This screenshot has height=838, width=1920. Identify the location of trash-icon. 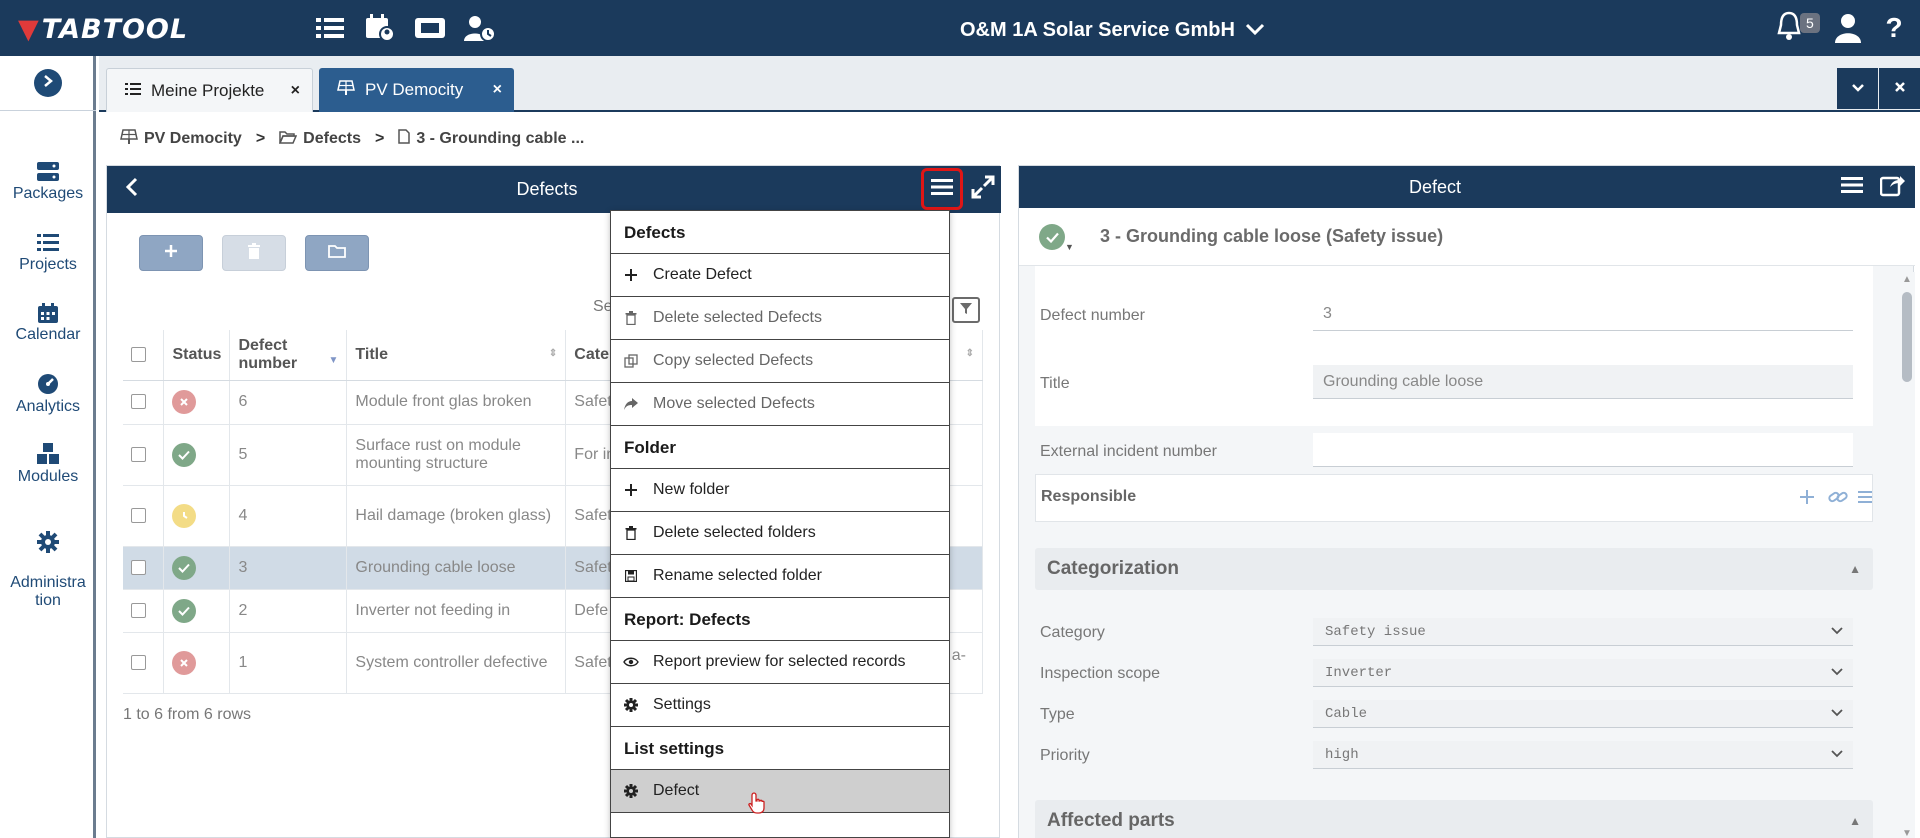
(631, 318).